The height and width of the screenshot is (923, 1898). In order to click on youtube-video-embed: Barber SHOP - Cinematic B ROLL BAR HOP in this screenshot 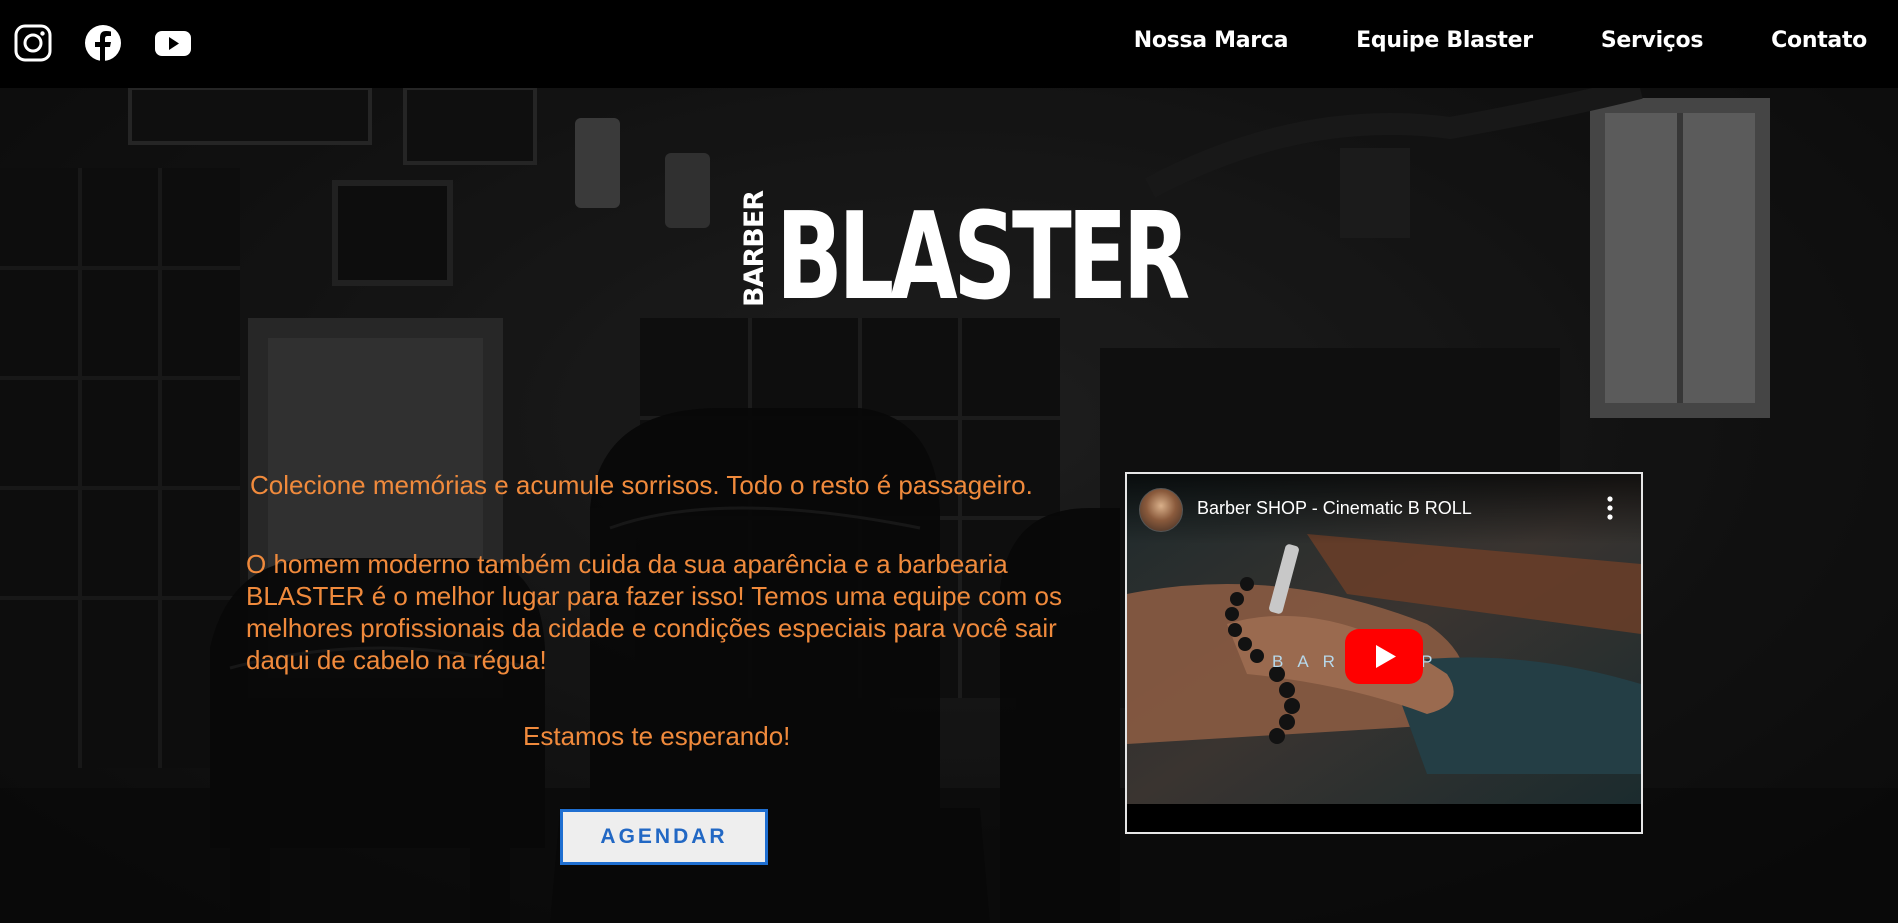, I will do `click(1384, 653)`.